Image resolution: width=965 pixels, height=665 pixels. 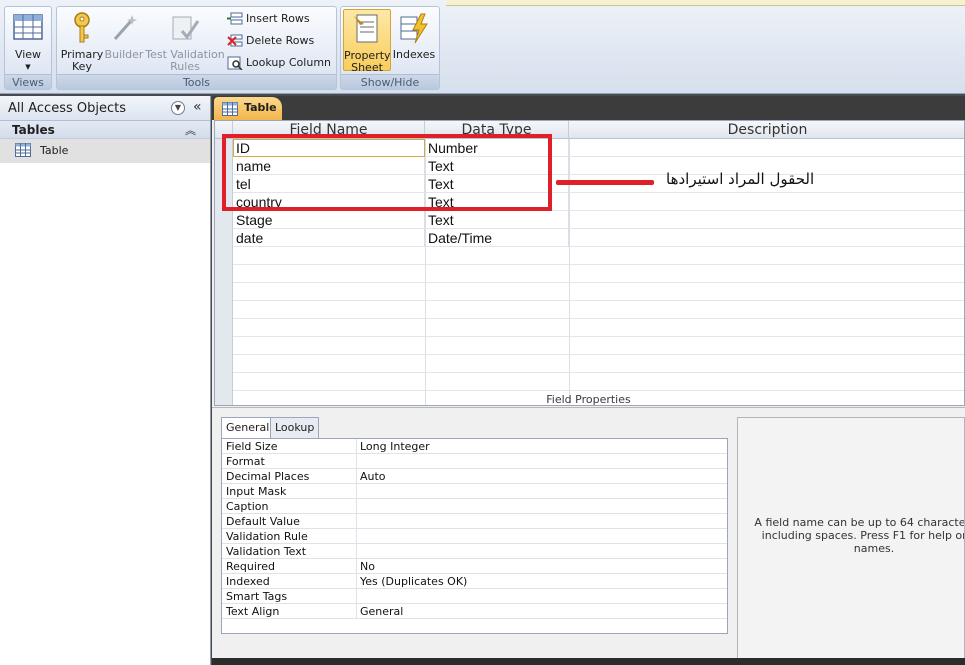 I want to click on property-value: Yes (Duplicates OK), so click(x=413, y=581).